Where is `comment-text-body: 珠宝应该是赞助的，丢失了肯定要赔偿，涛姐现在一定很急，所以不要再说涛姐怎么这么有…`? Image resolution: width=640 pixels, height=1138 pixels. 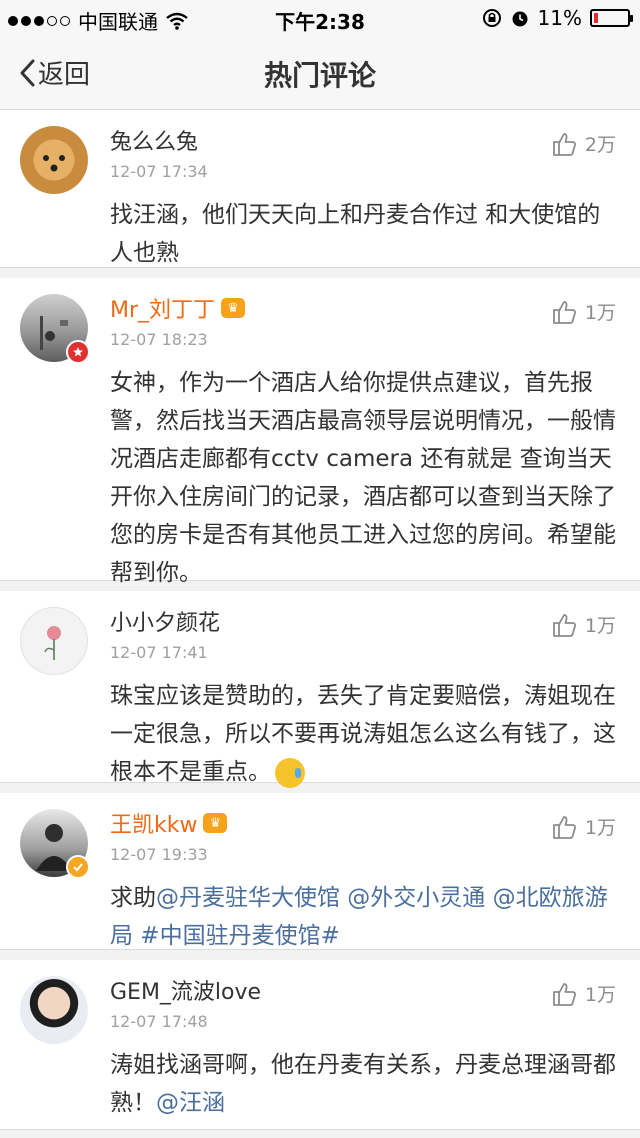
comment-text-body: 珠宝应该是赞助的，丢失了肯定要赔偿，涛姐现在一定很急，所以不要再说涛姐怎么这么有… is located at coordinates (363, 734).